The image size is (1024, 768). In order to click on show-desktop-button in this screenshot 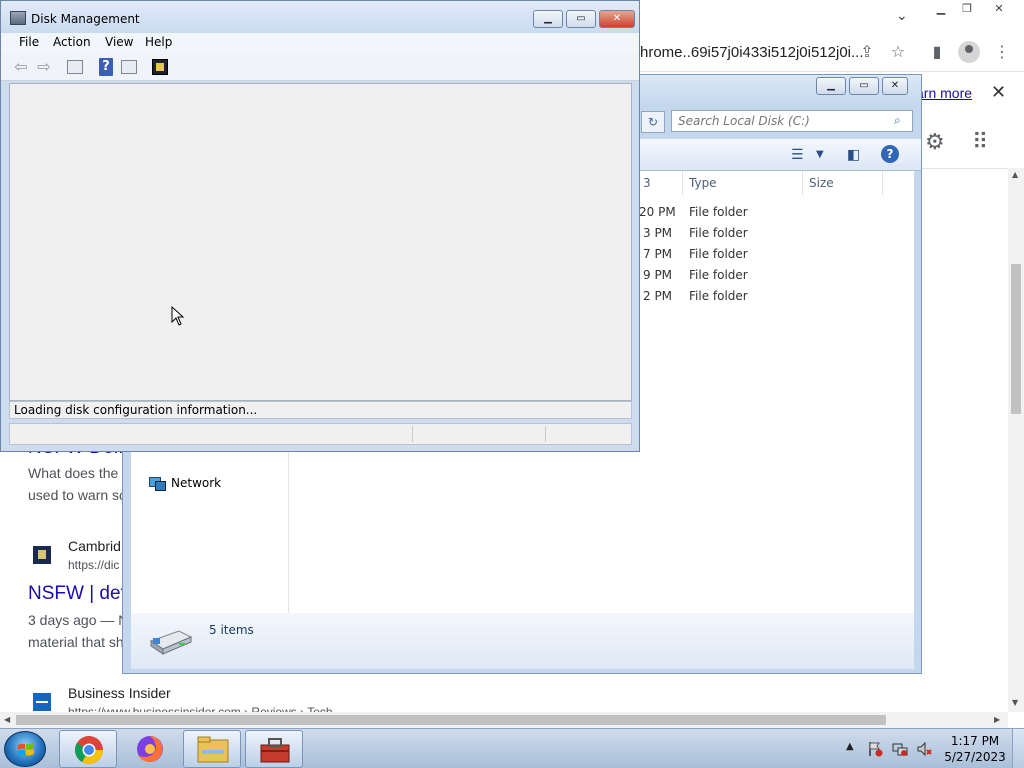, I will do `click(1018, 748)`.